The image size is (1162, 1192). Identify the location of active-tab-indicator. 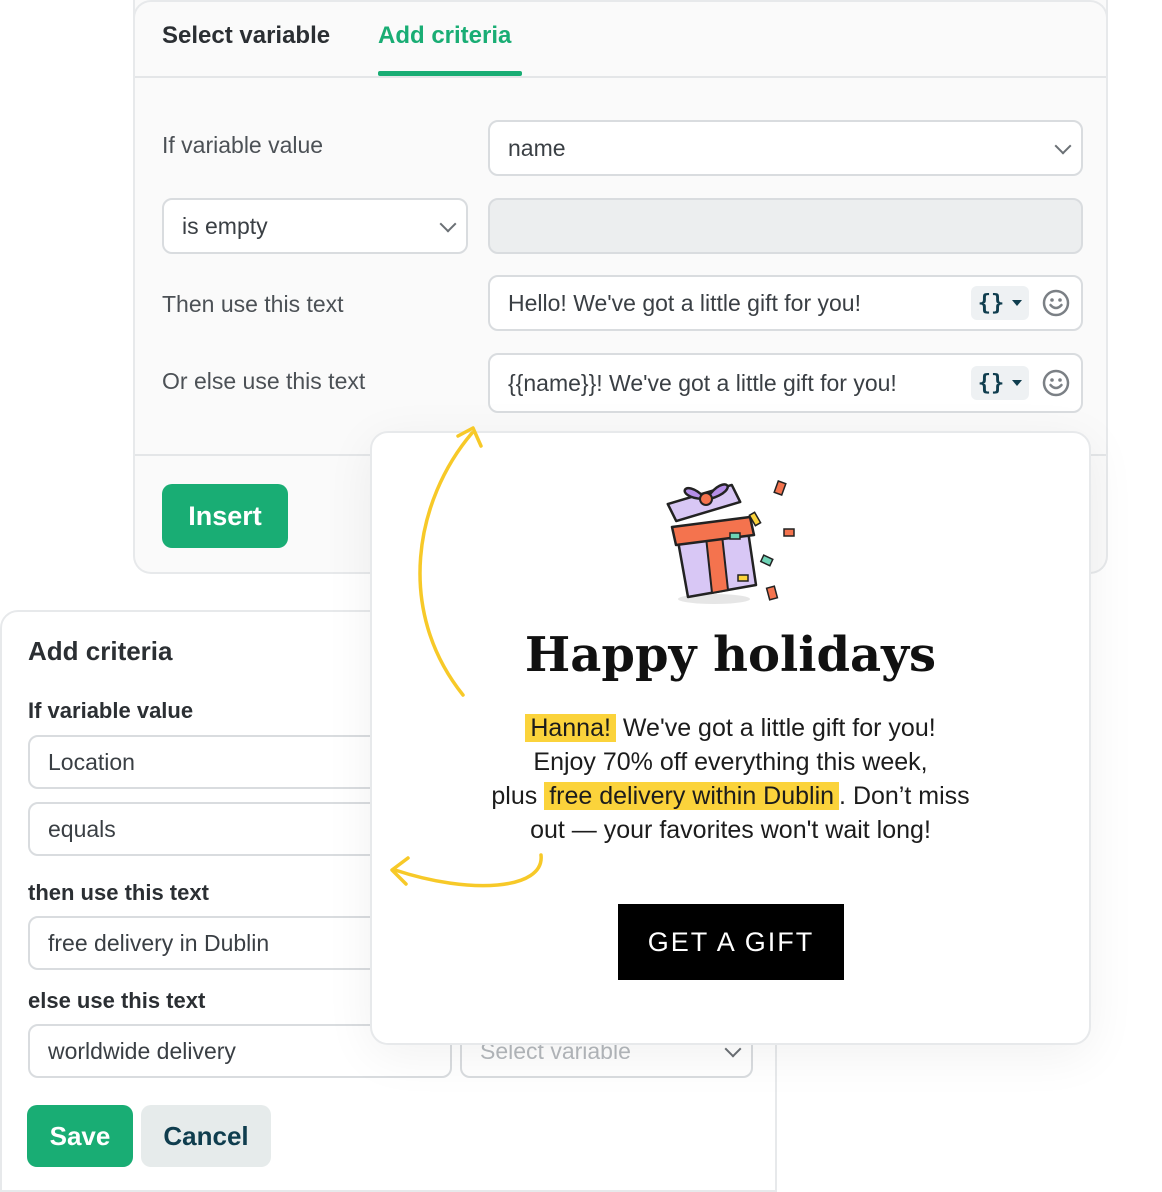
(450, 73).